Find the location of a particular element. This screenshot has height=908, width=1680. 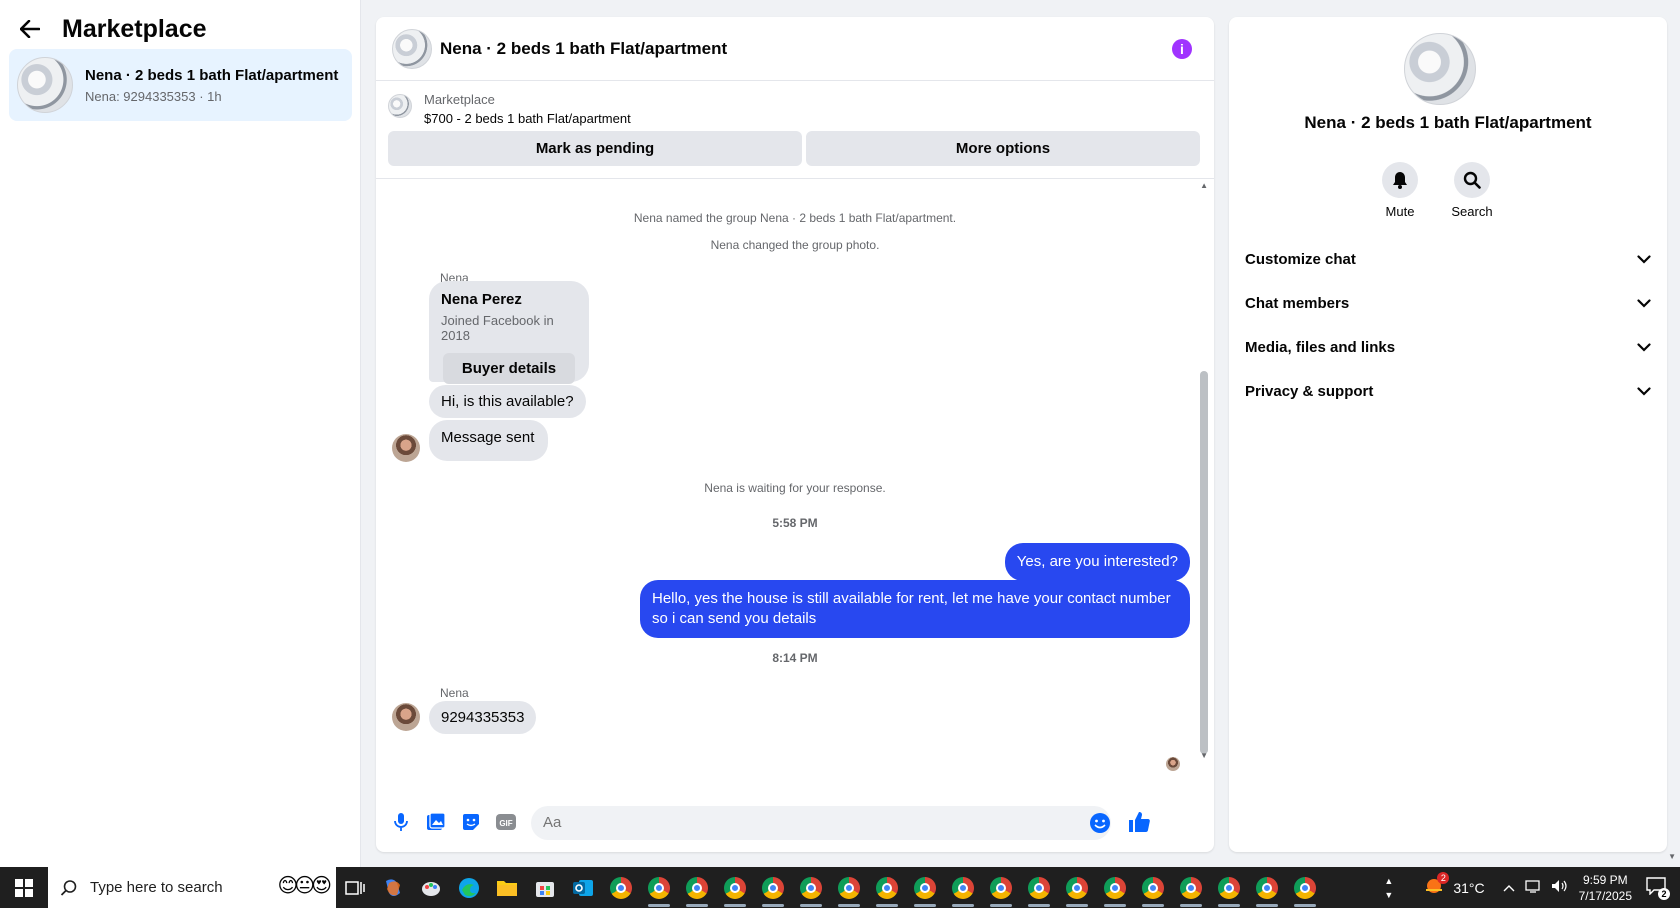

search-action: Search is located at coordinates (1472, 190).